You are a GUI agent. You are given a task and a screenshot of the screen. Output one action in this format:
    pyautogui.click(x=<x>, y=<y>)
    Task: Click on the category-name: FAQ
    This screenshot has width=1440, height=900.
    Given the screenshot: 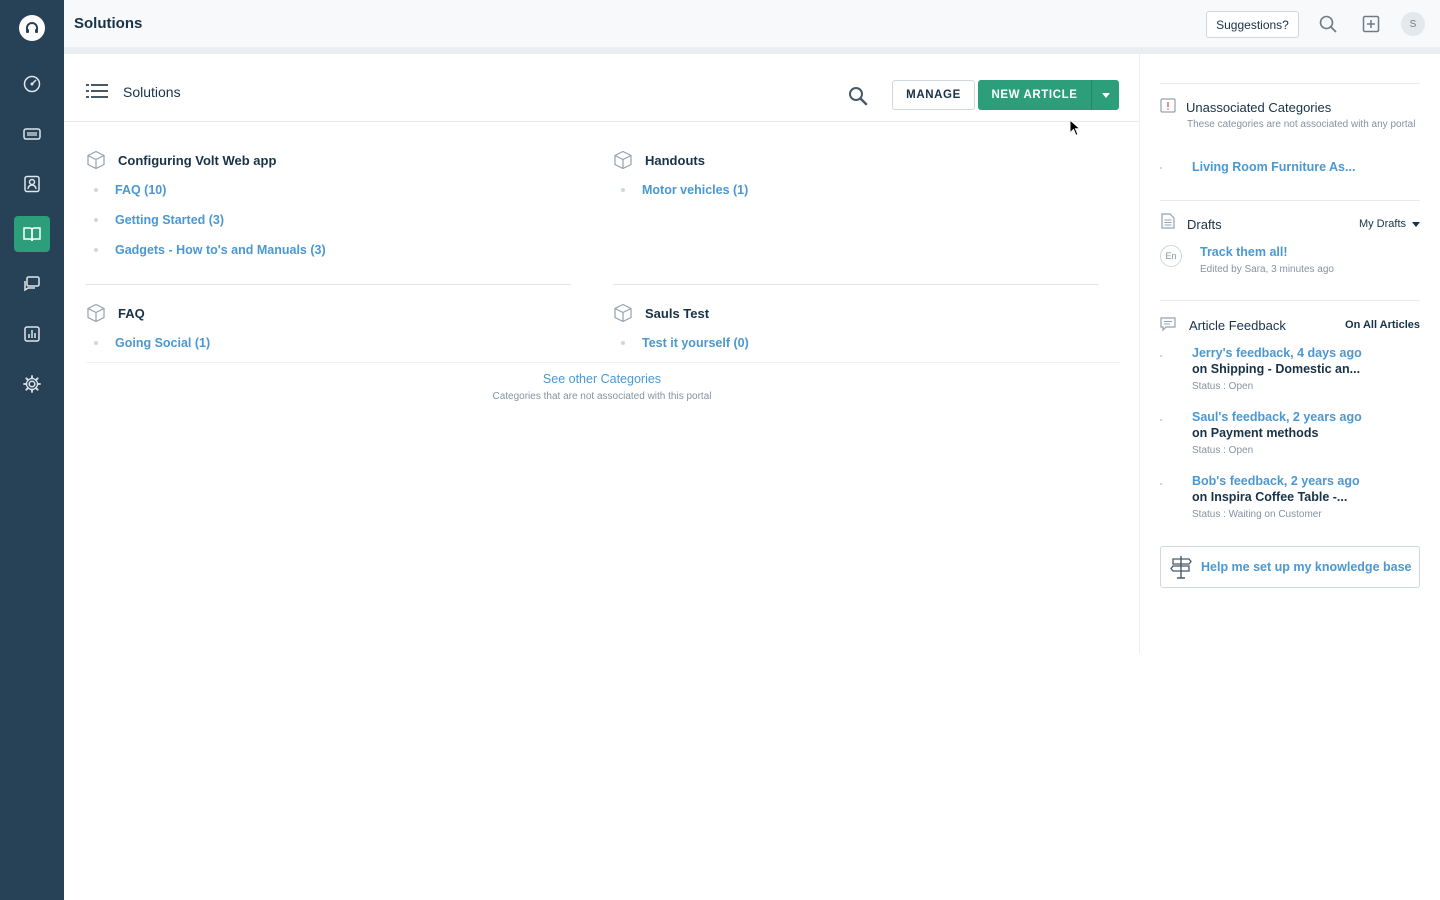 What is the action you would take?
    pyautogui.click(x=131, y=313)
    